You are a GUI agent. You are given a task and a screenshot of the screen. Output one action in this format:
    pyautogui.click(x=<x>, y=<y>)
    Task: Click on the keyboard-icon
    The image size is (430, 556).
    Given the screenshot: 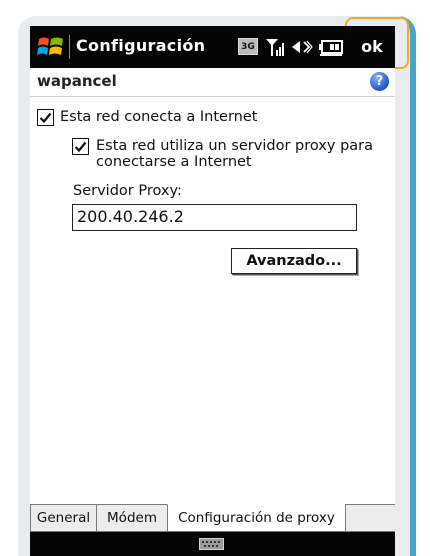 What is the action you would take?
    pyautogui.click(x=211, y=544)
    